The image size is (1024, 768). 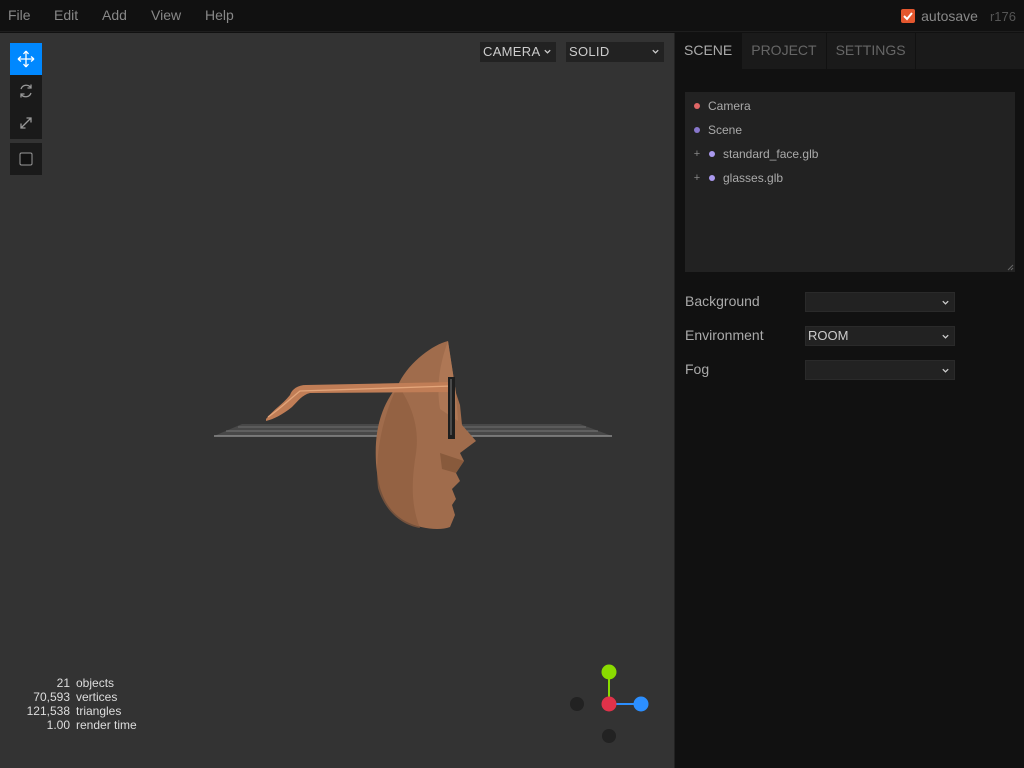 What do you see at coordinates (850, 130) in the screenshot?
I see `outliner-item-scene: Scene` at bounding box center [850, 130].